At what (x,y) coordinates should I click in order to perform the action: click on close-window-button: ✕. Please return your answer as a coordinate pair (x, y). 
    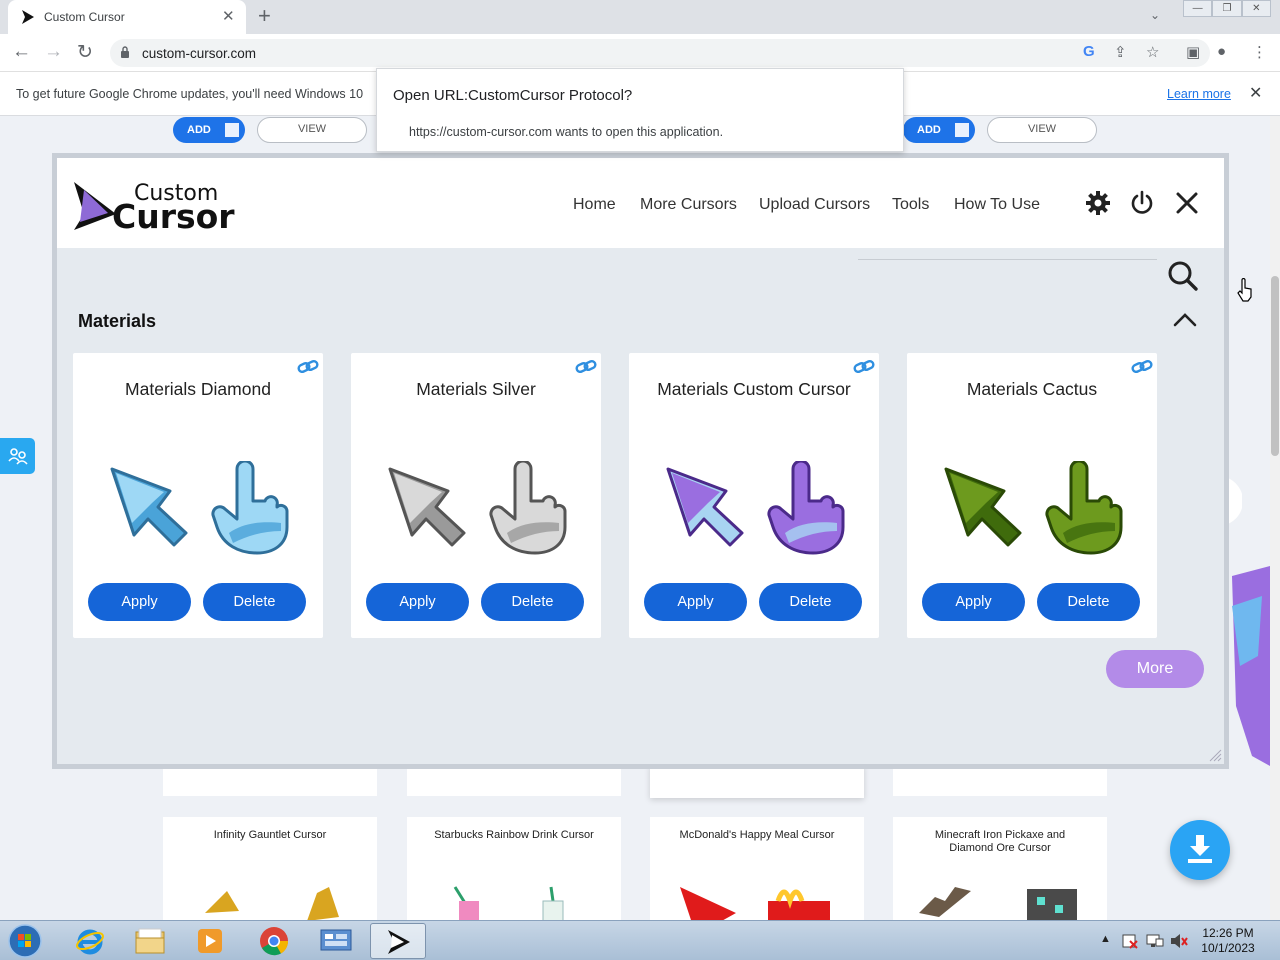
    Looking at the image, I should click on (1256, 8).